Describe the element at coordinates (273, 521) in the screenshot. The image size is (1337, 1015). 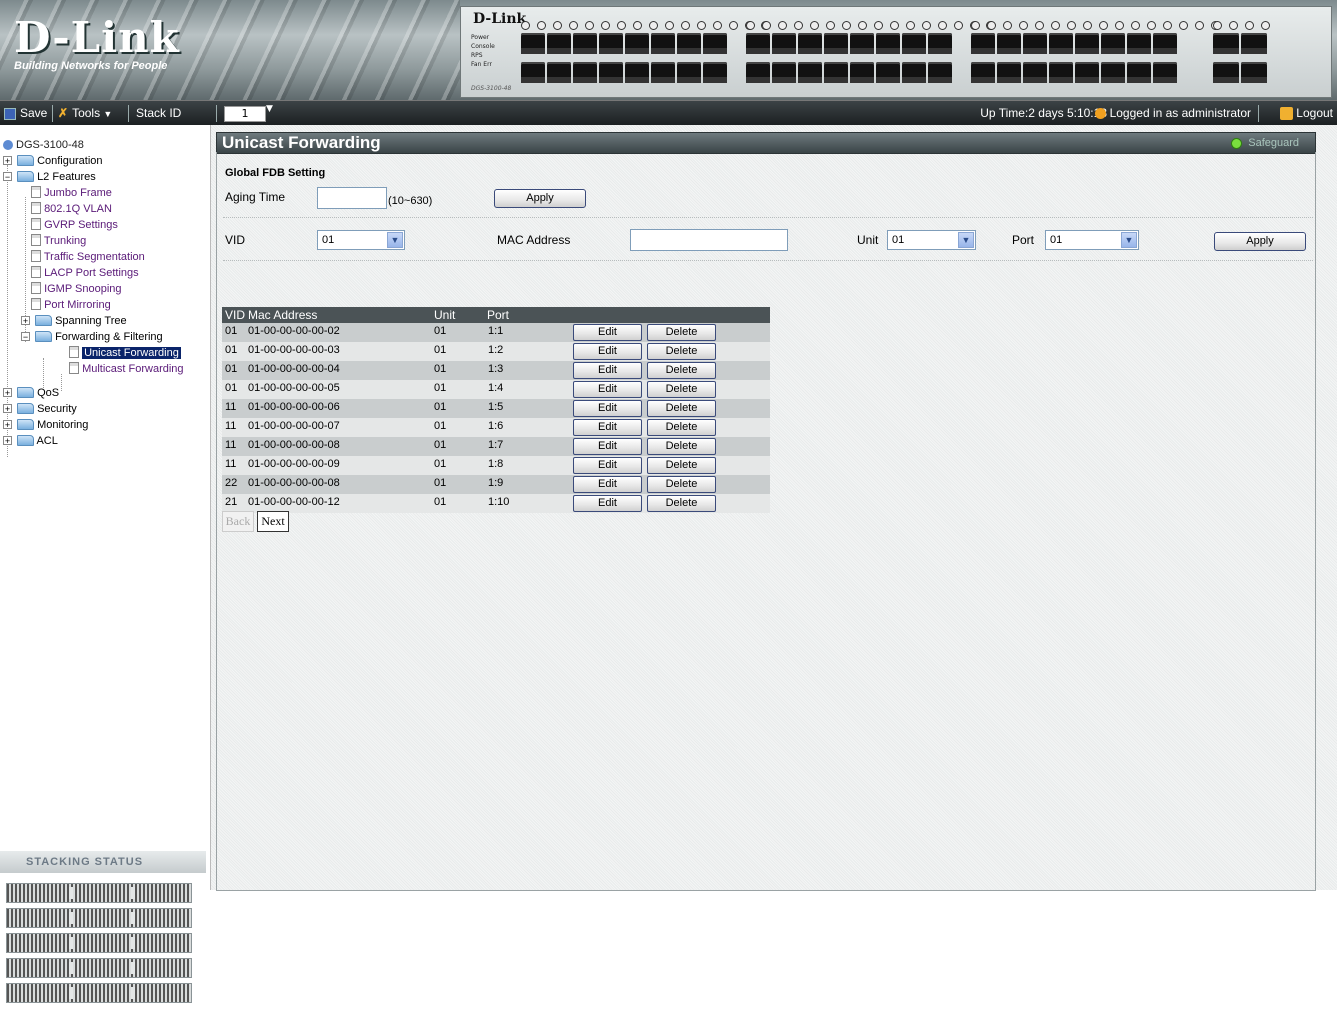
I see `next-button: Next` at that location.